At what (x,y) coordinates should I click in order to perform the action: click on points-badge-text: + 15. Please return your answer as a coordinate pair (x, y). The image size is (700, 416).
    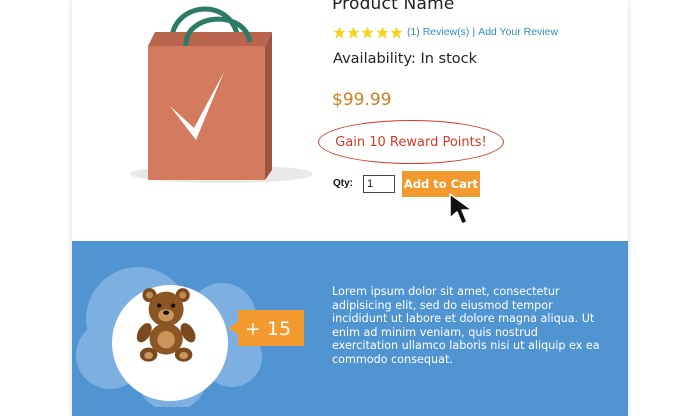
    Looking at the image, I should click on (268, 329).